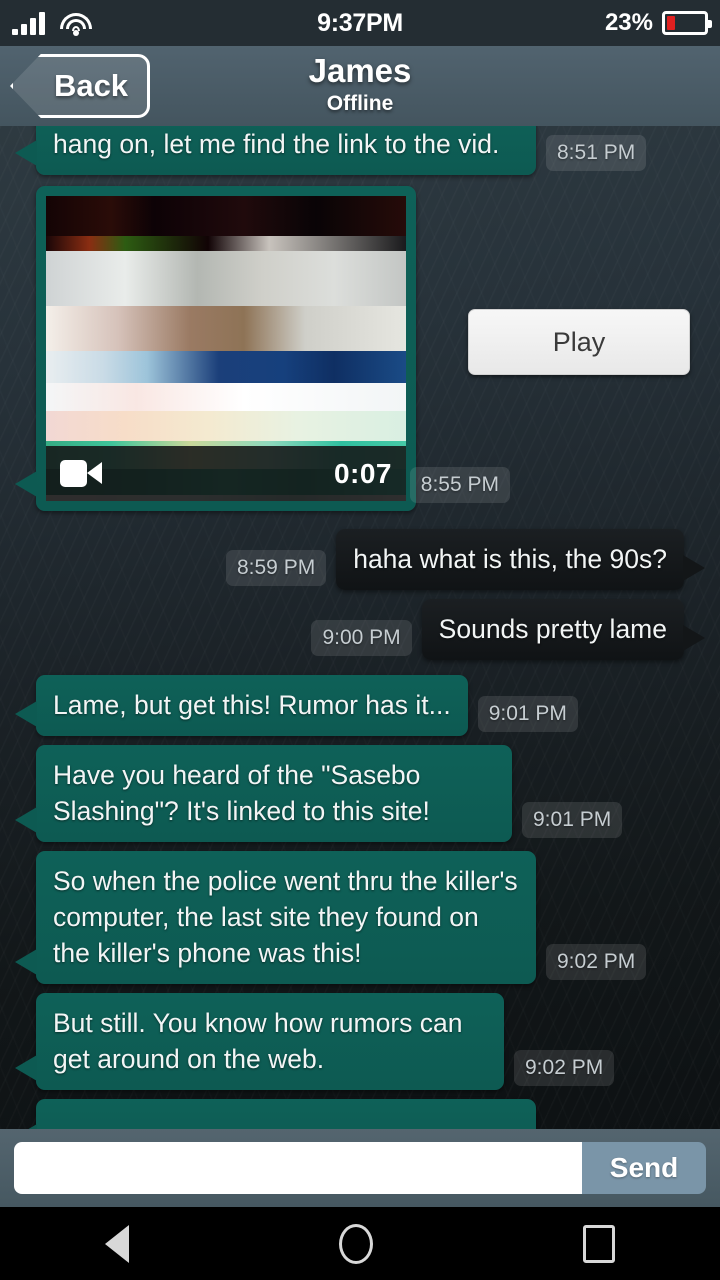 The image size is (720, 1280). Describe the element at coordinates (596, 153) in the screenshot. I see `message-timestamp: 8:51 PM` at that location.